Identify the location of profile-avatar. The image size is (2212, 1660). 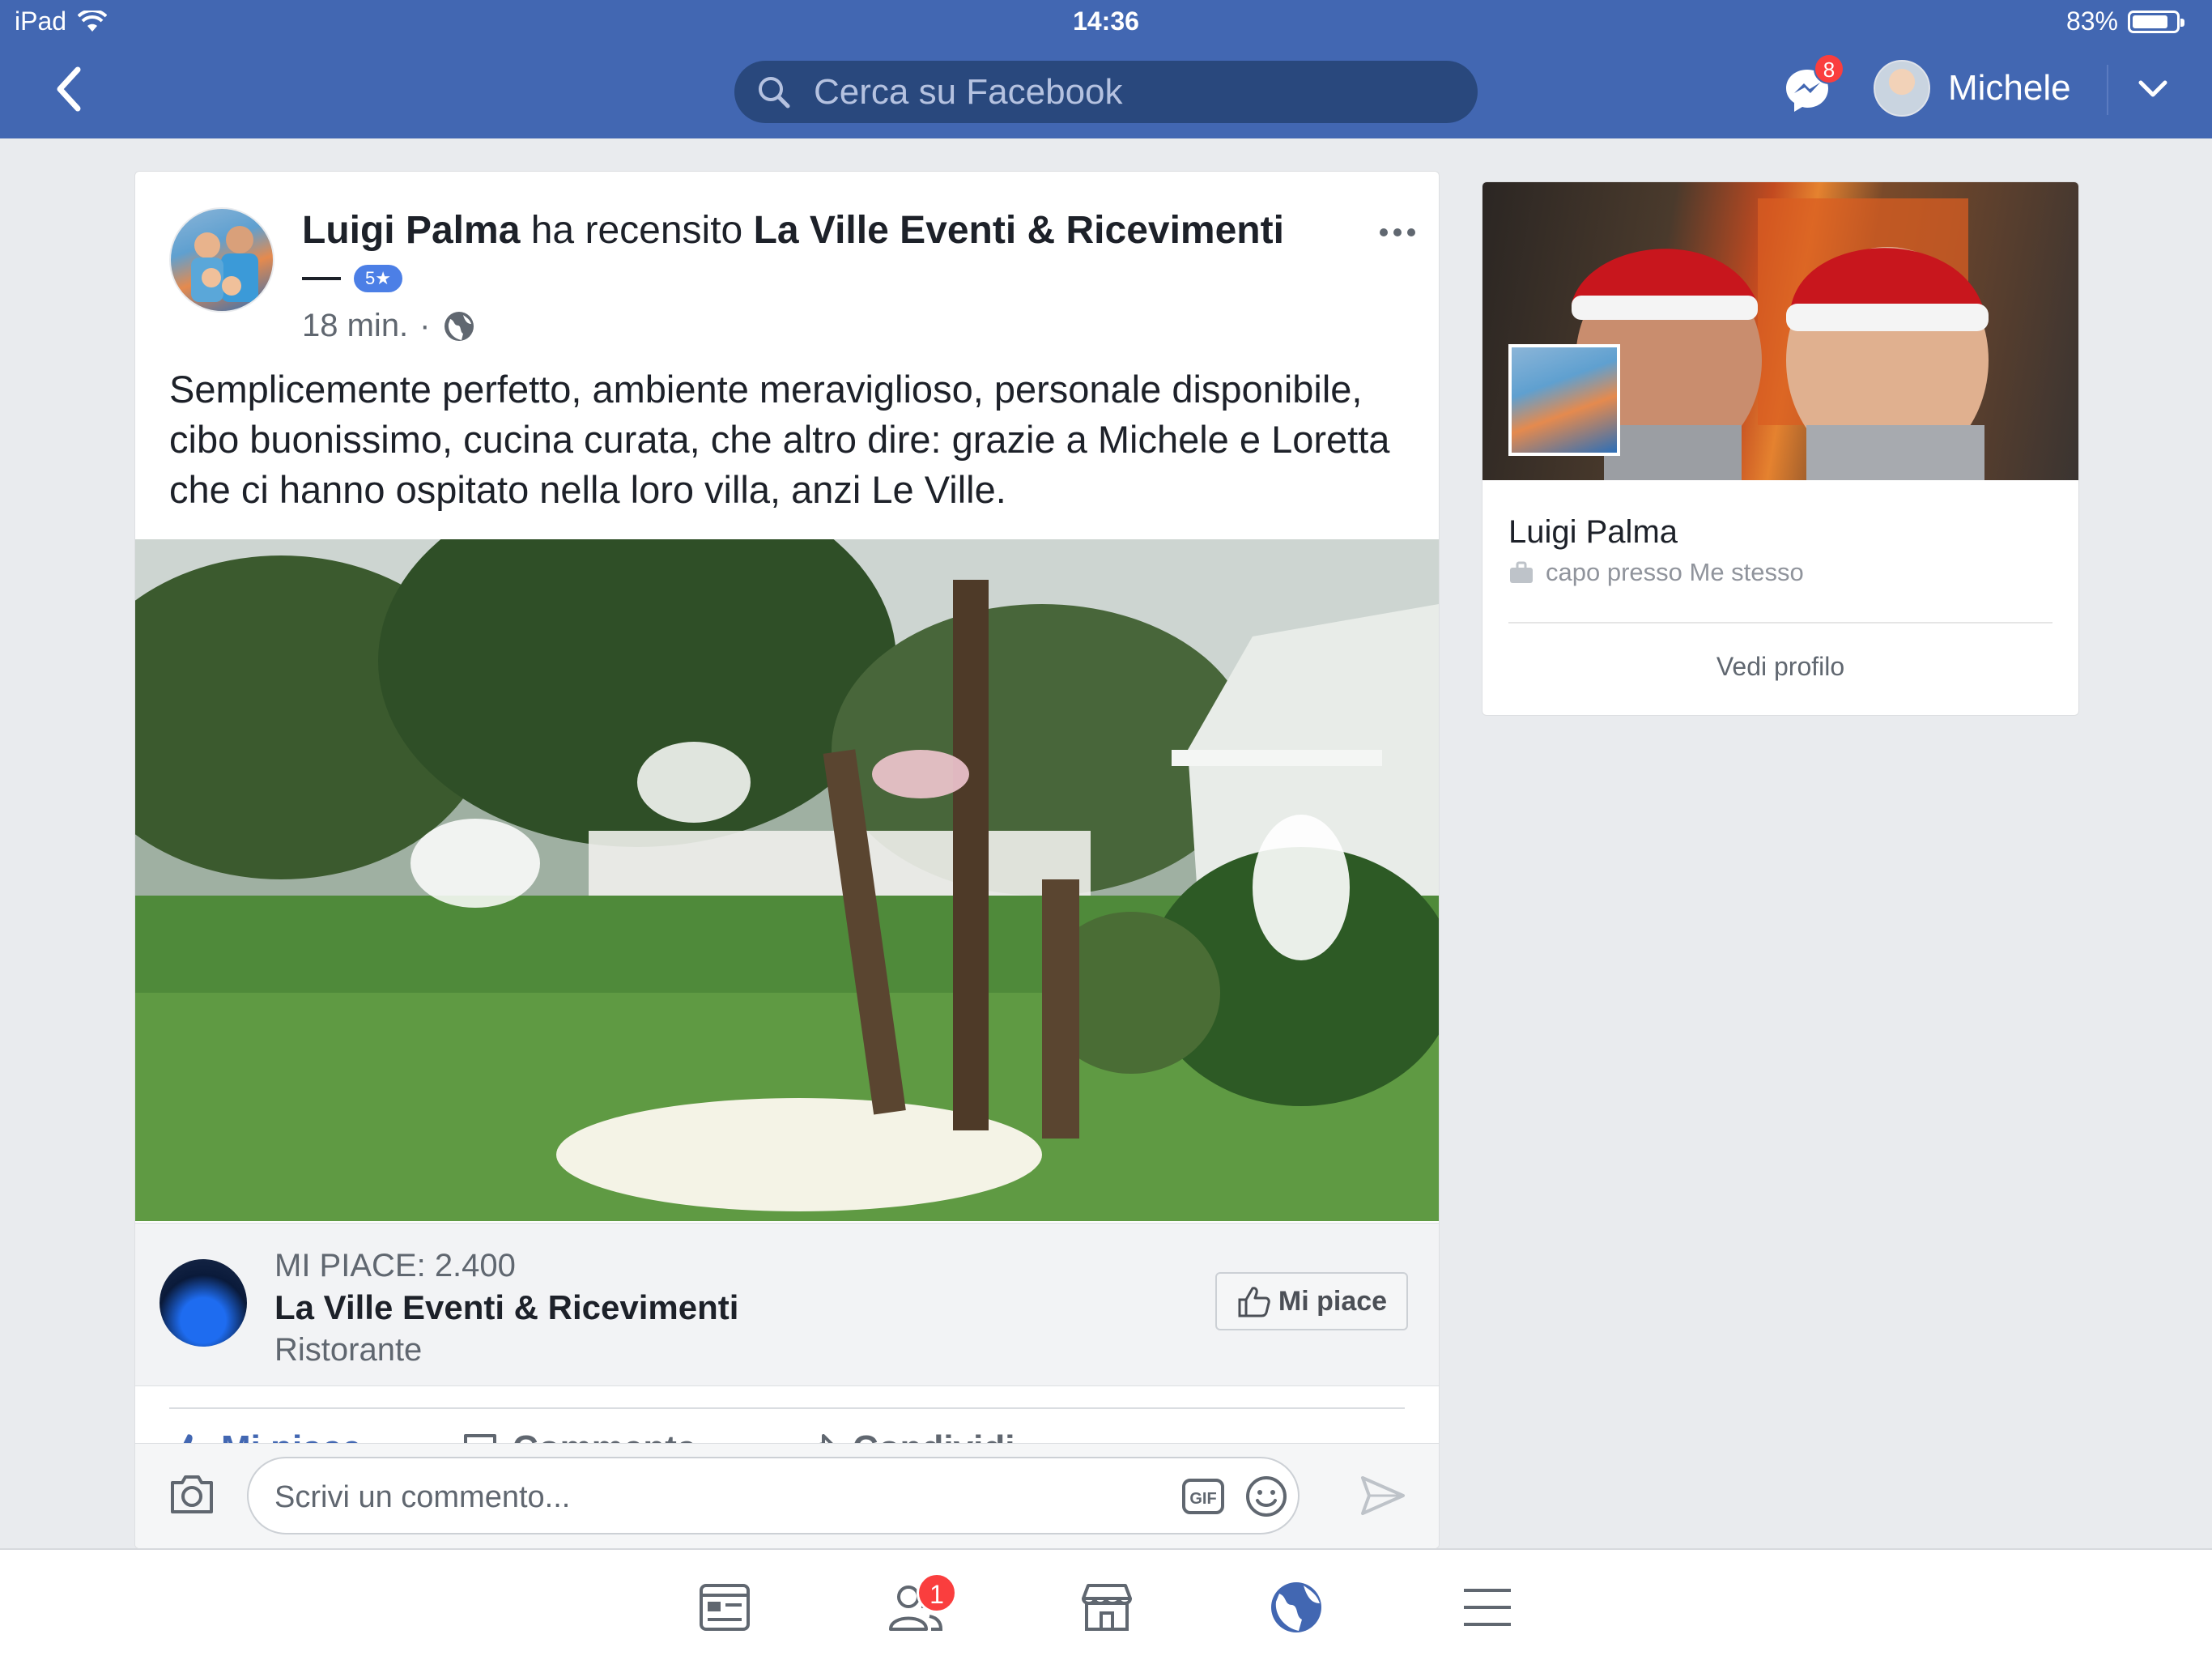
(1564, 400).